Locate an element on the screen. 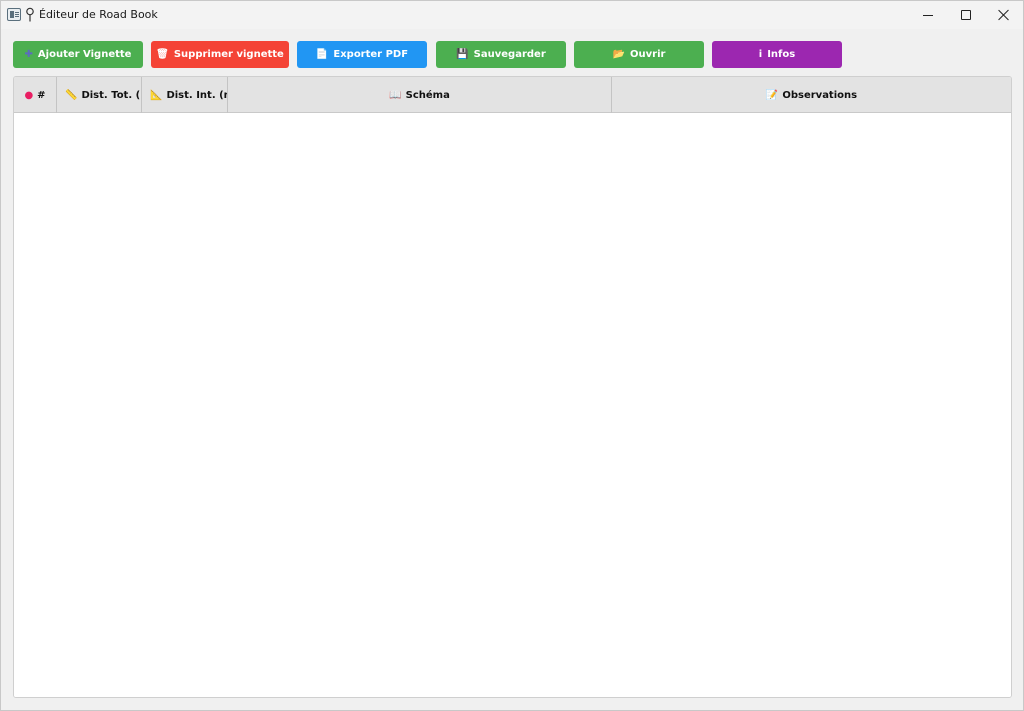 The image size is (1024, 711). column-header-intermediate-distance: 📐 Dist. Int. (m is located at coordinates (185, 95).